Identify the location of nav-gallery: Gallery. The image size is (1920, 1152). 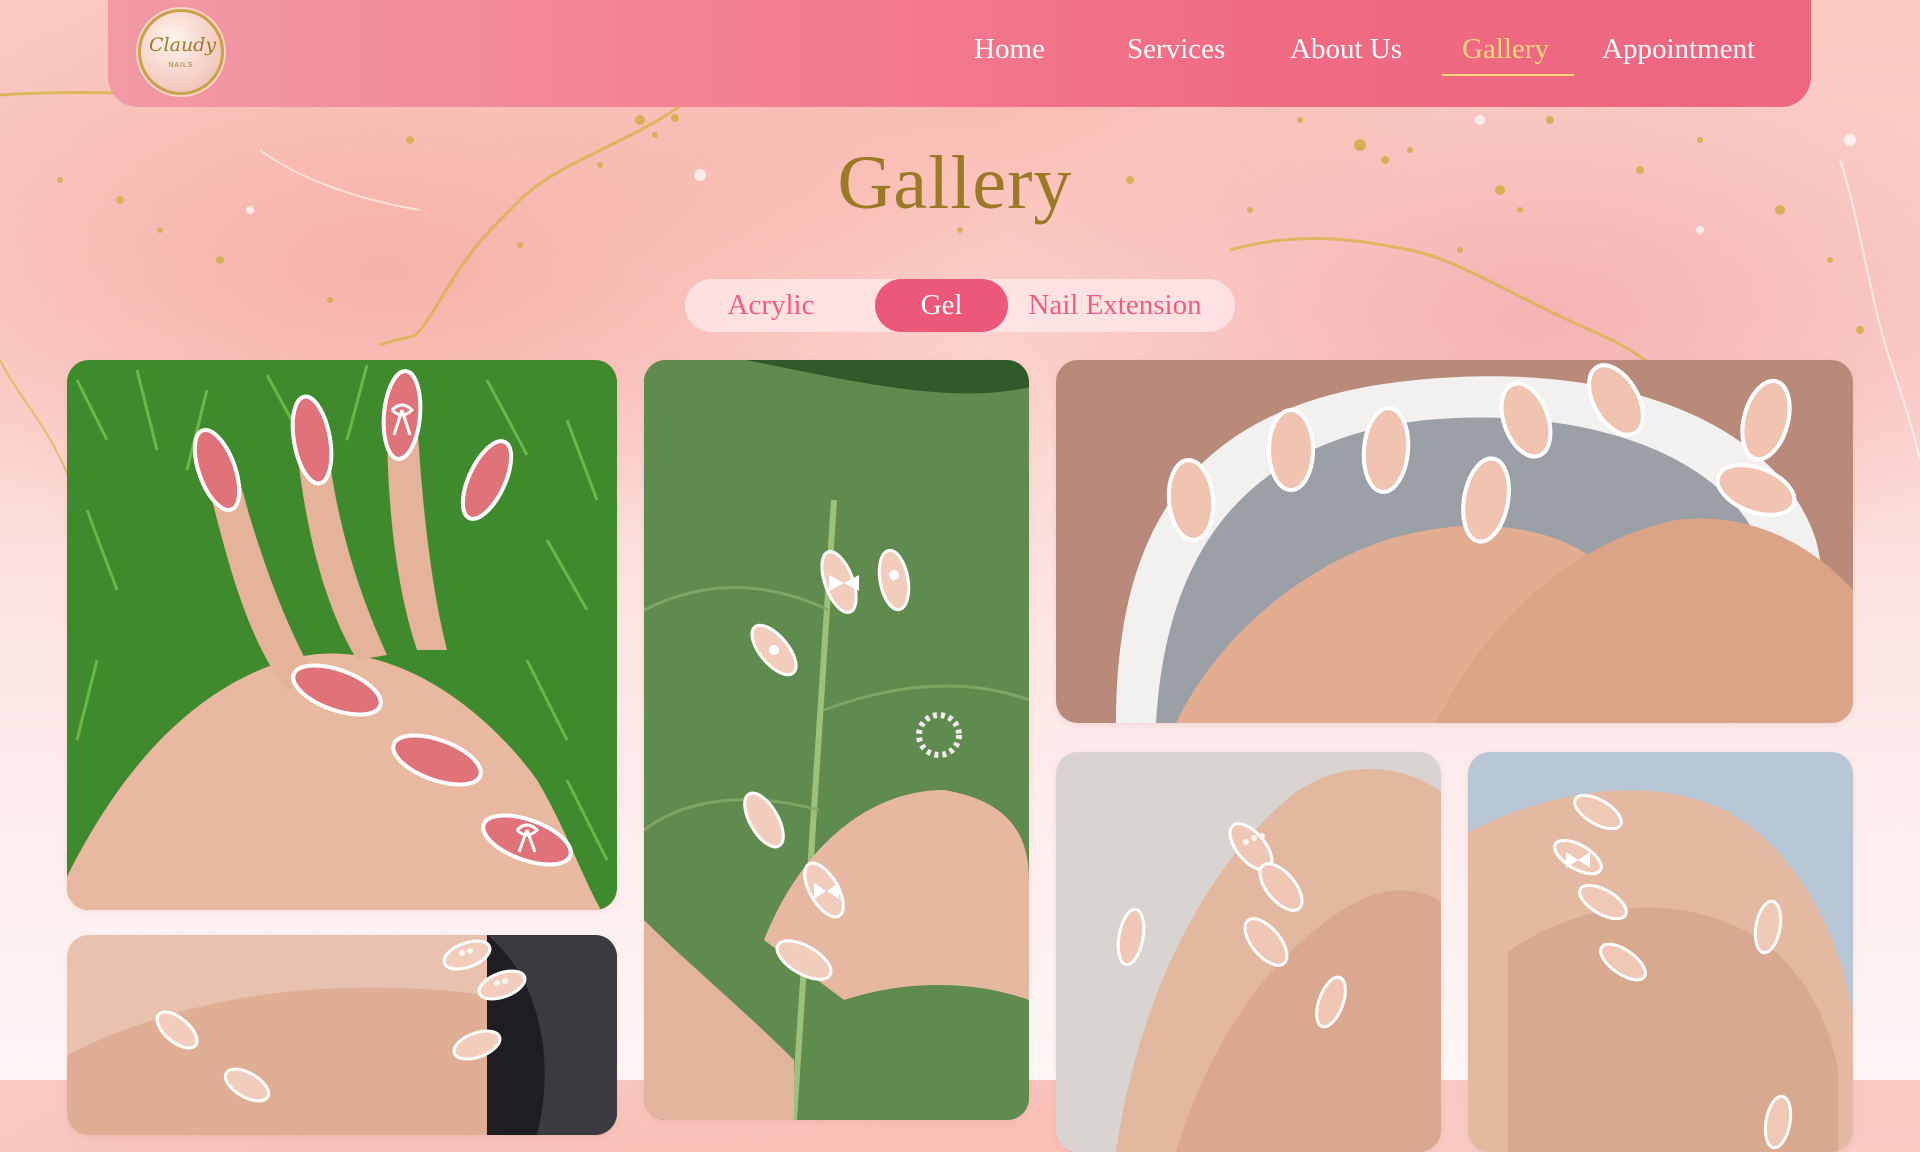
(1505, 49).